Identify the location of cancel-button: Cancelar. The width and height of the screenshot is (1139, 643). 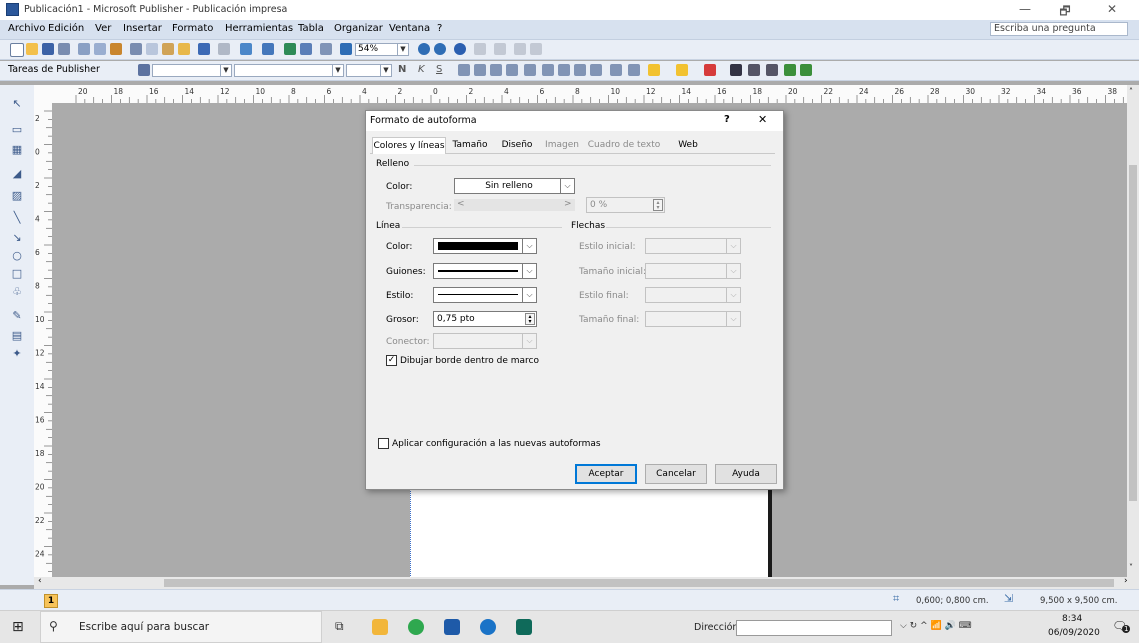
(676, 474).